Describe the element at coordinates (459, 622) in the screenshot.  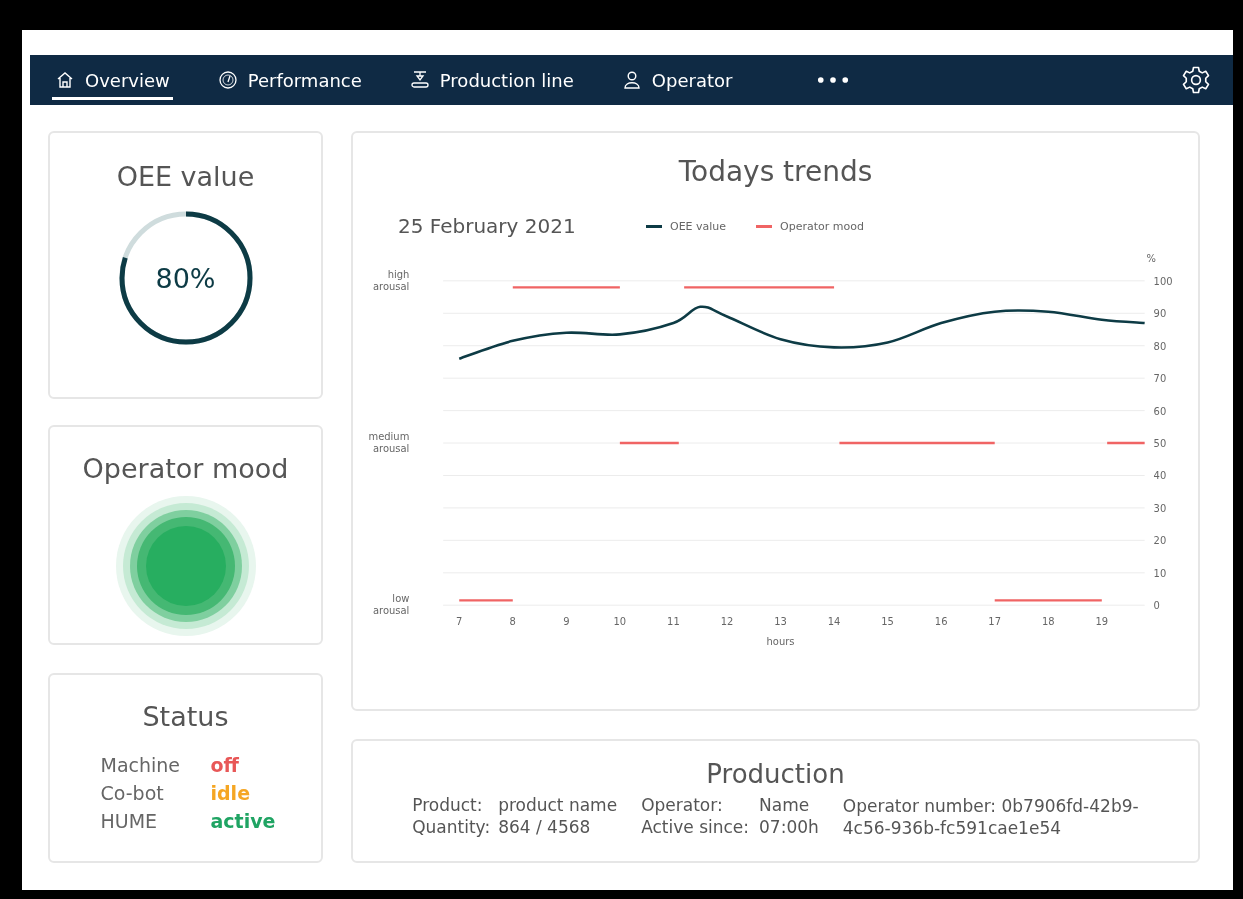
I see `x-tick-label: 7` at that location.